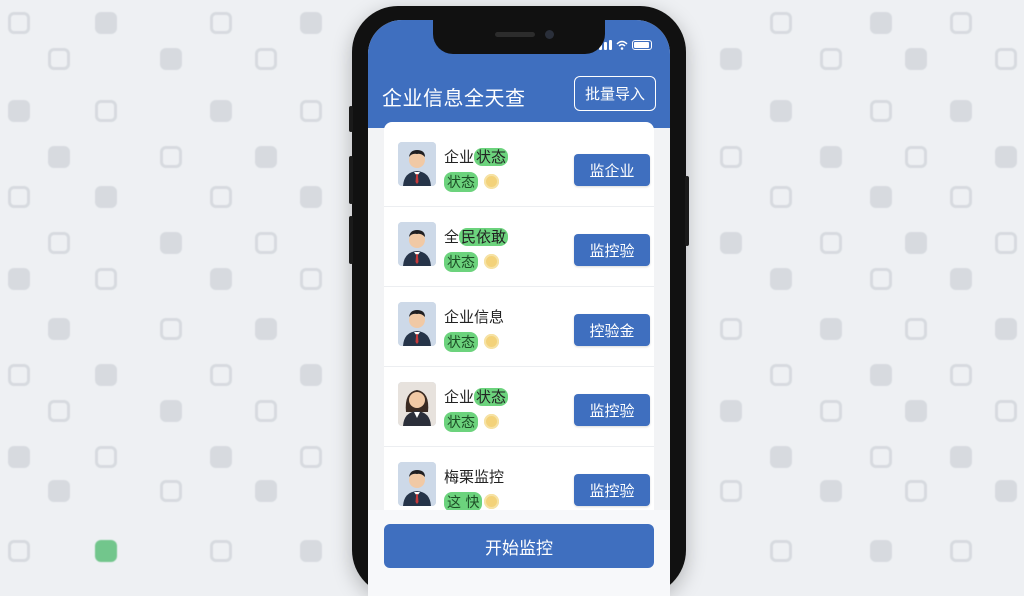 The image size is (1024, 596). What do you see at coordinates (612, 330) in the screenshot?
I see `monitor-button: 控验金` at bounding box center [612, 330].